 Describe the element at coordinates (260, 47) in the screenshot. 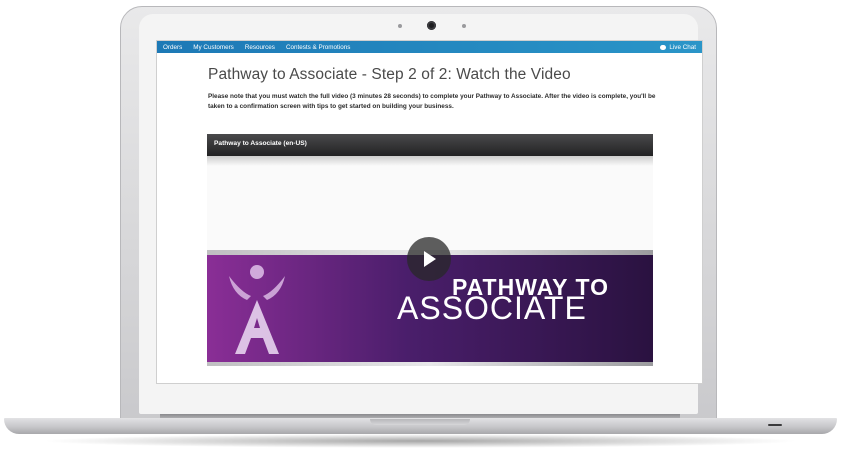

I see `nav-resources: Resources` at that location.